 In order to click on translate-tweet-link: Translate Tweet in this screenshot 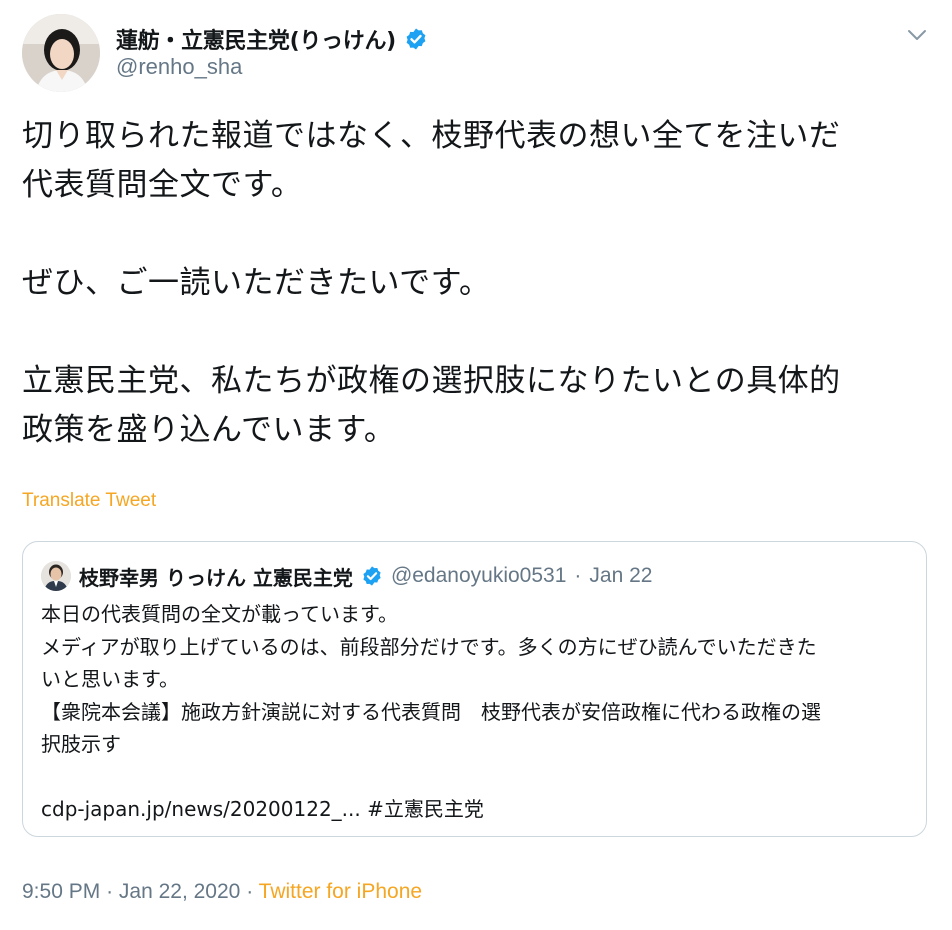, I will do `click(89, 501)`.